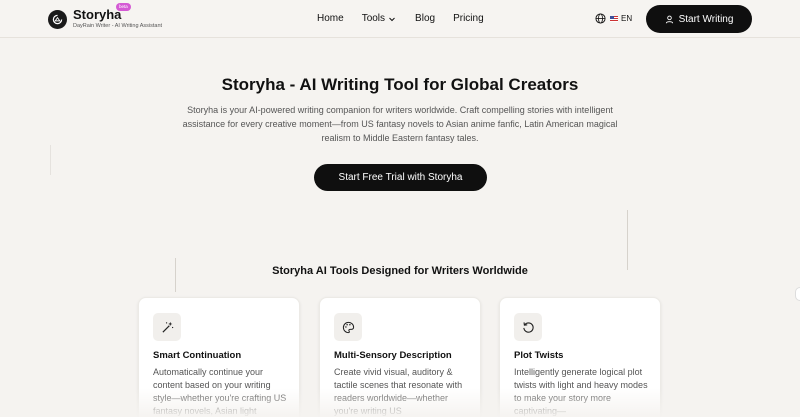  What do you see at coordinates (373, 18) in the screenshot?
I see `nav-tools-label: Tools` at bounding box center [373, 18].